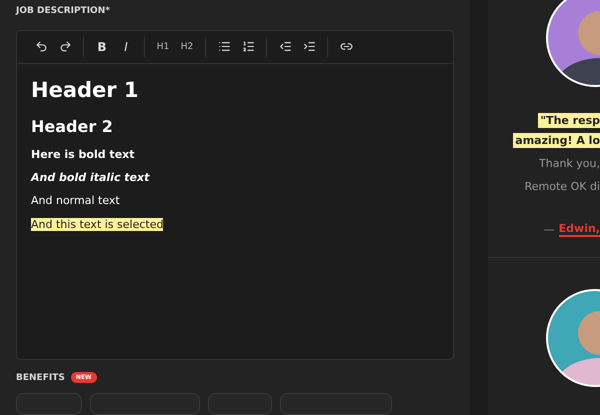  Describe the element at coordinates (556, 140) in the screenshot. I see `quote-text: amazing! A lo` at that location.